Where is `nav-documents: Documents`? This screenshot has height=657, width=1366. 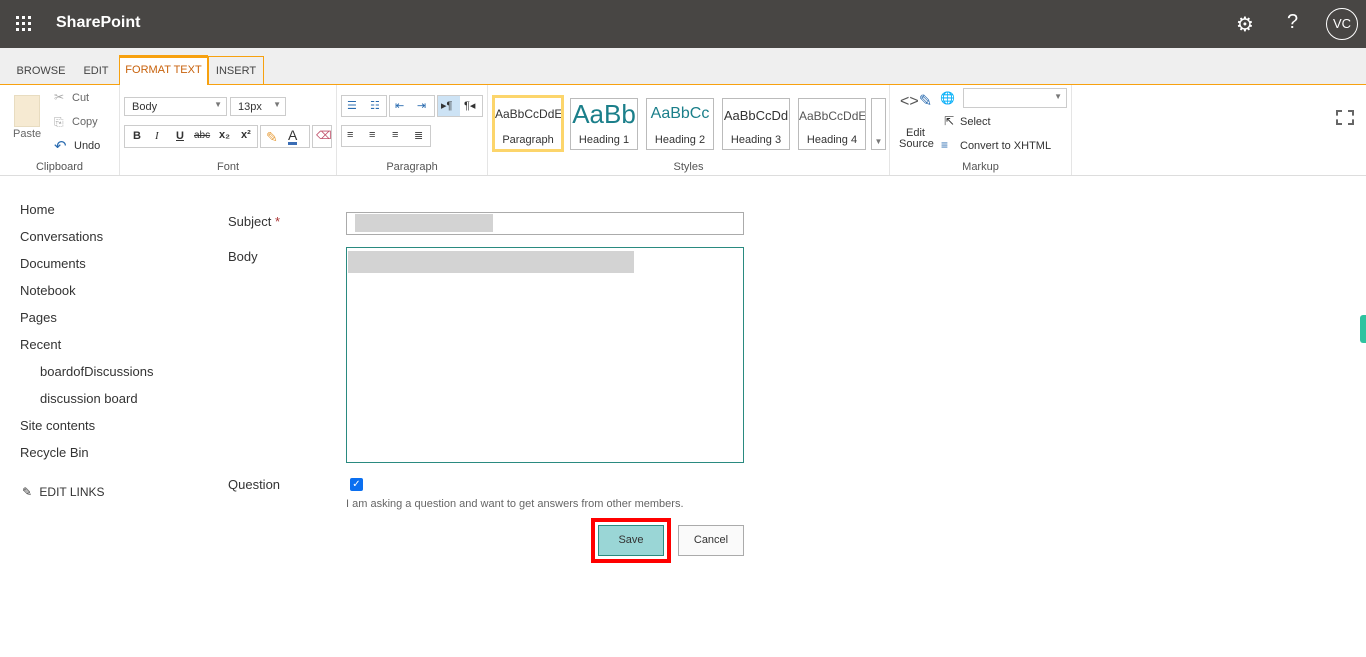
nav-documents: Documents is located at coordinates (53, 263).